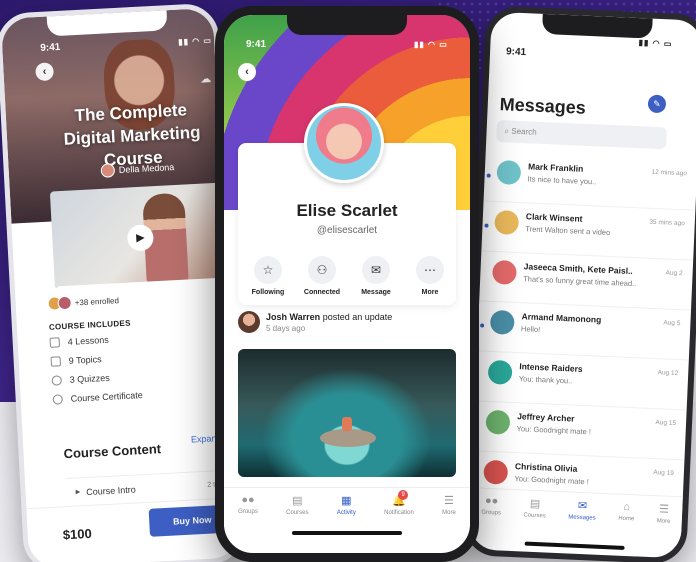 Image resolution: width=696 pixels, height=562 pixels. What do you see at coordinates (357, 316) in the screenshot?
I see `post-action: posted an update` at bounding box center [357, 316].